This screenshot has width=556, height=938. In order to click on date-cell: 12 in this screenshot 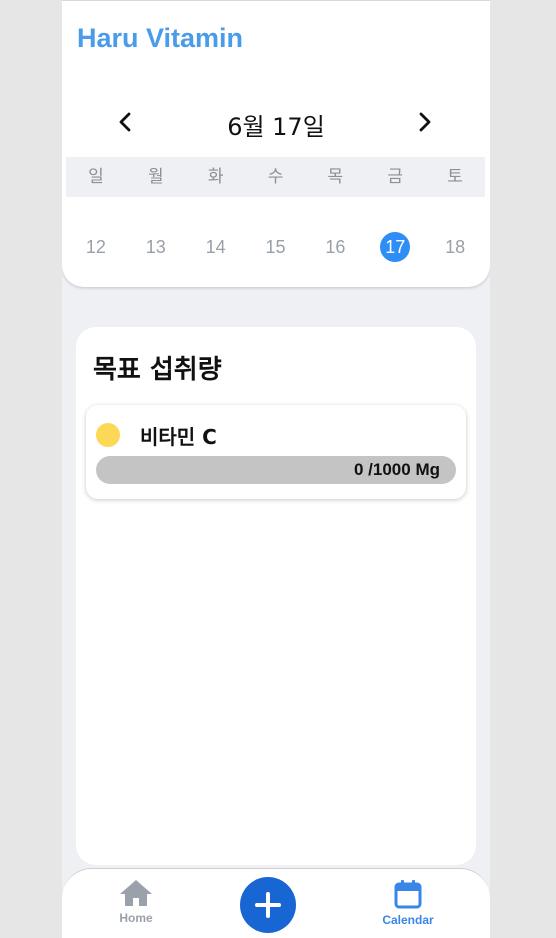, I will do `click(96, 247)`.